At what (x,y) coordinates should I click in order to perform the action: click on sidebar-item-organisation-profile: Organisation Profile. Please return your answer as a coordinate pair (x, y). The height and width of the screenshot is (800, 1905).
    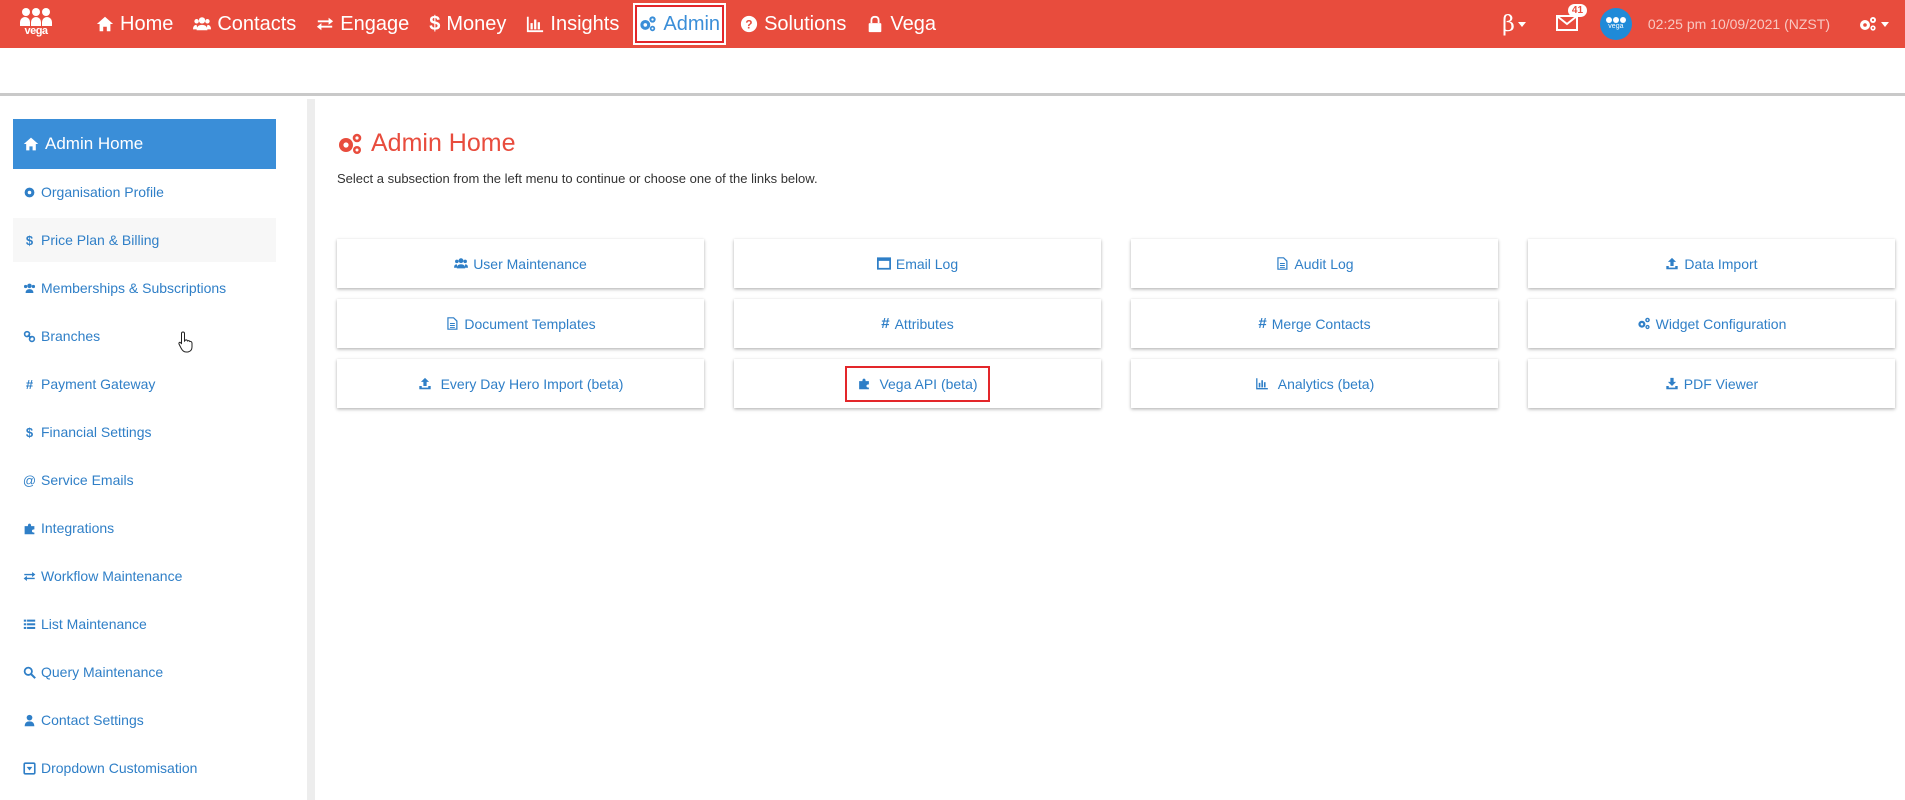
    Looking at the image, I should click on (144, 192).